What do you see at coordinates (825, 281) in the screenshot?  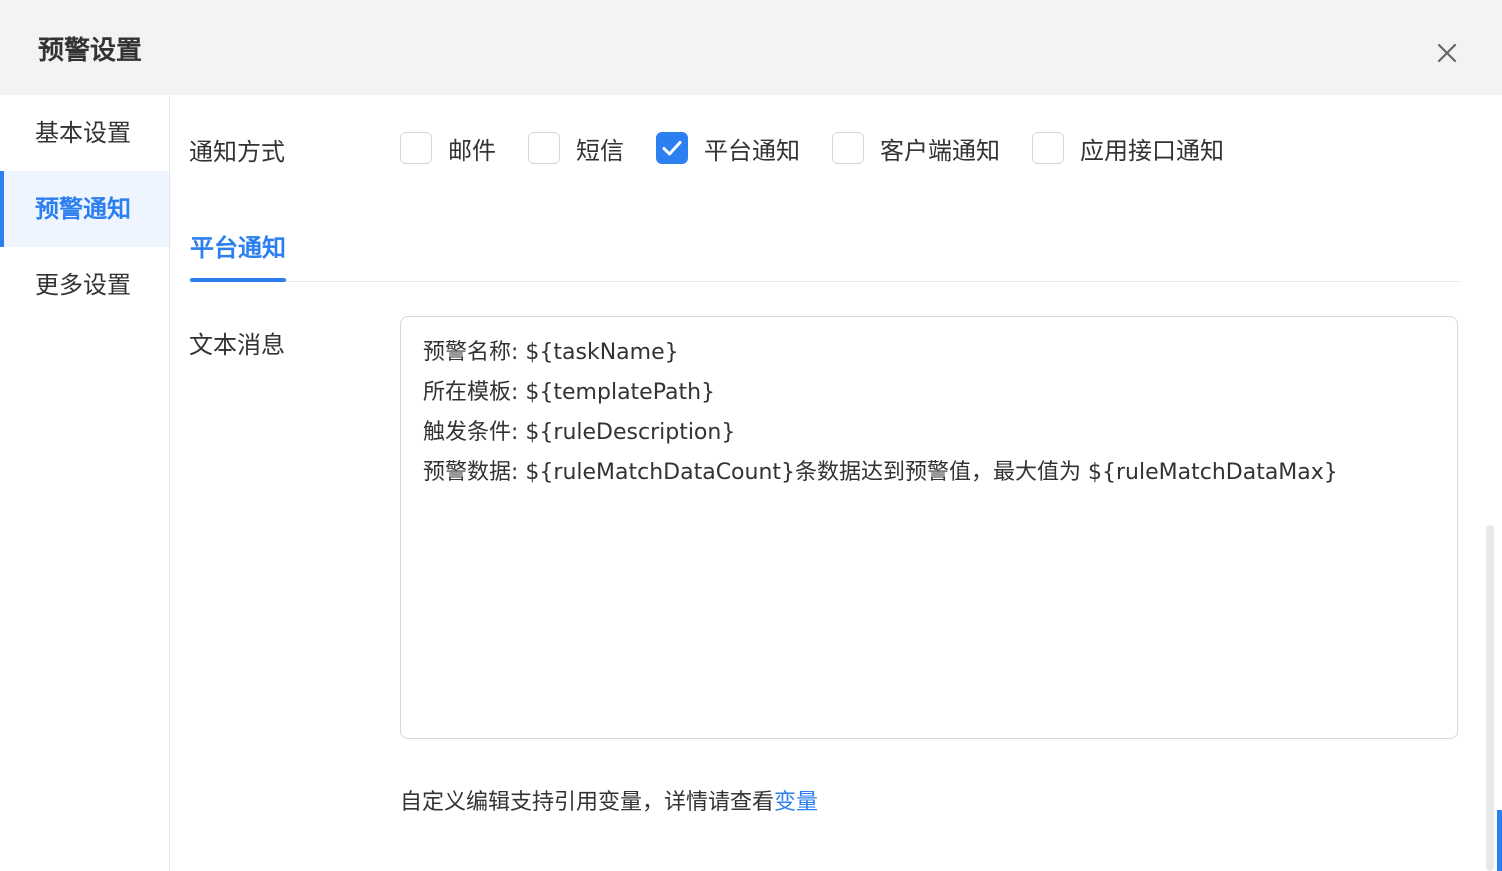 I see `tab-divider` at bounding box center [825, 281].